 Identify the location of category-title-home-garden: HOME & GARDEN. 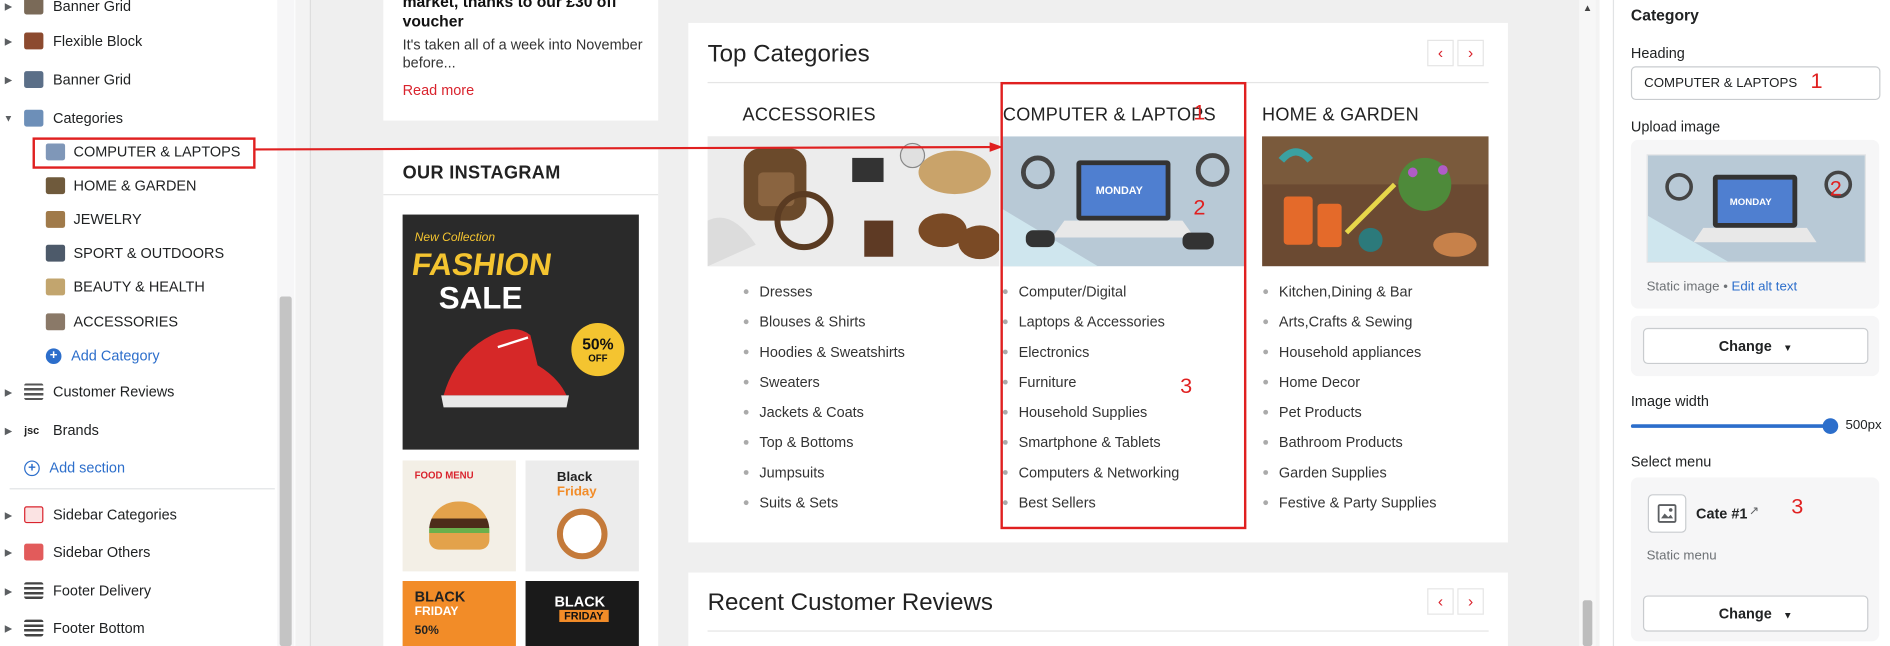
(1340, 115).